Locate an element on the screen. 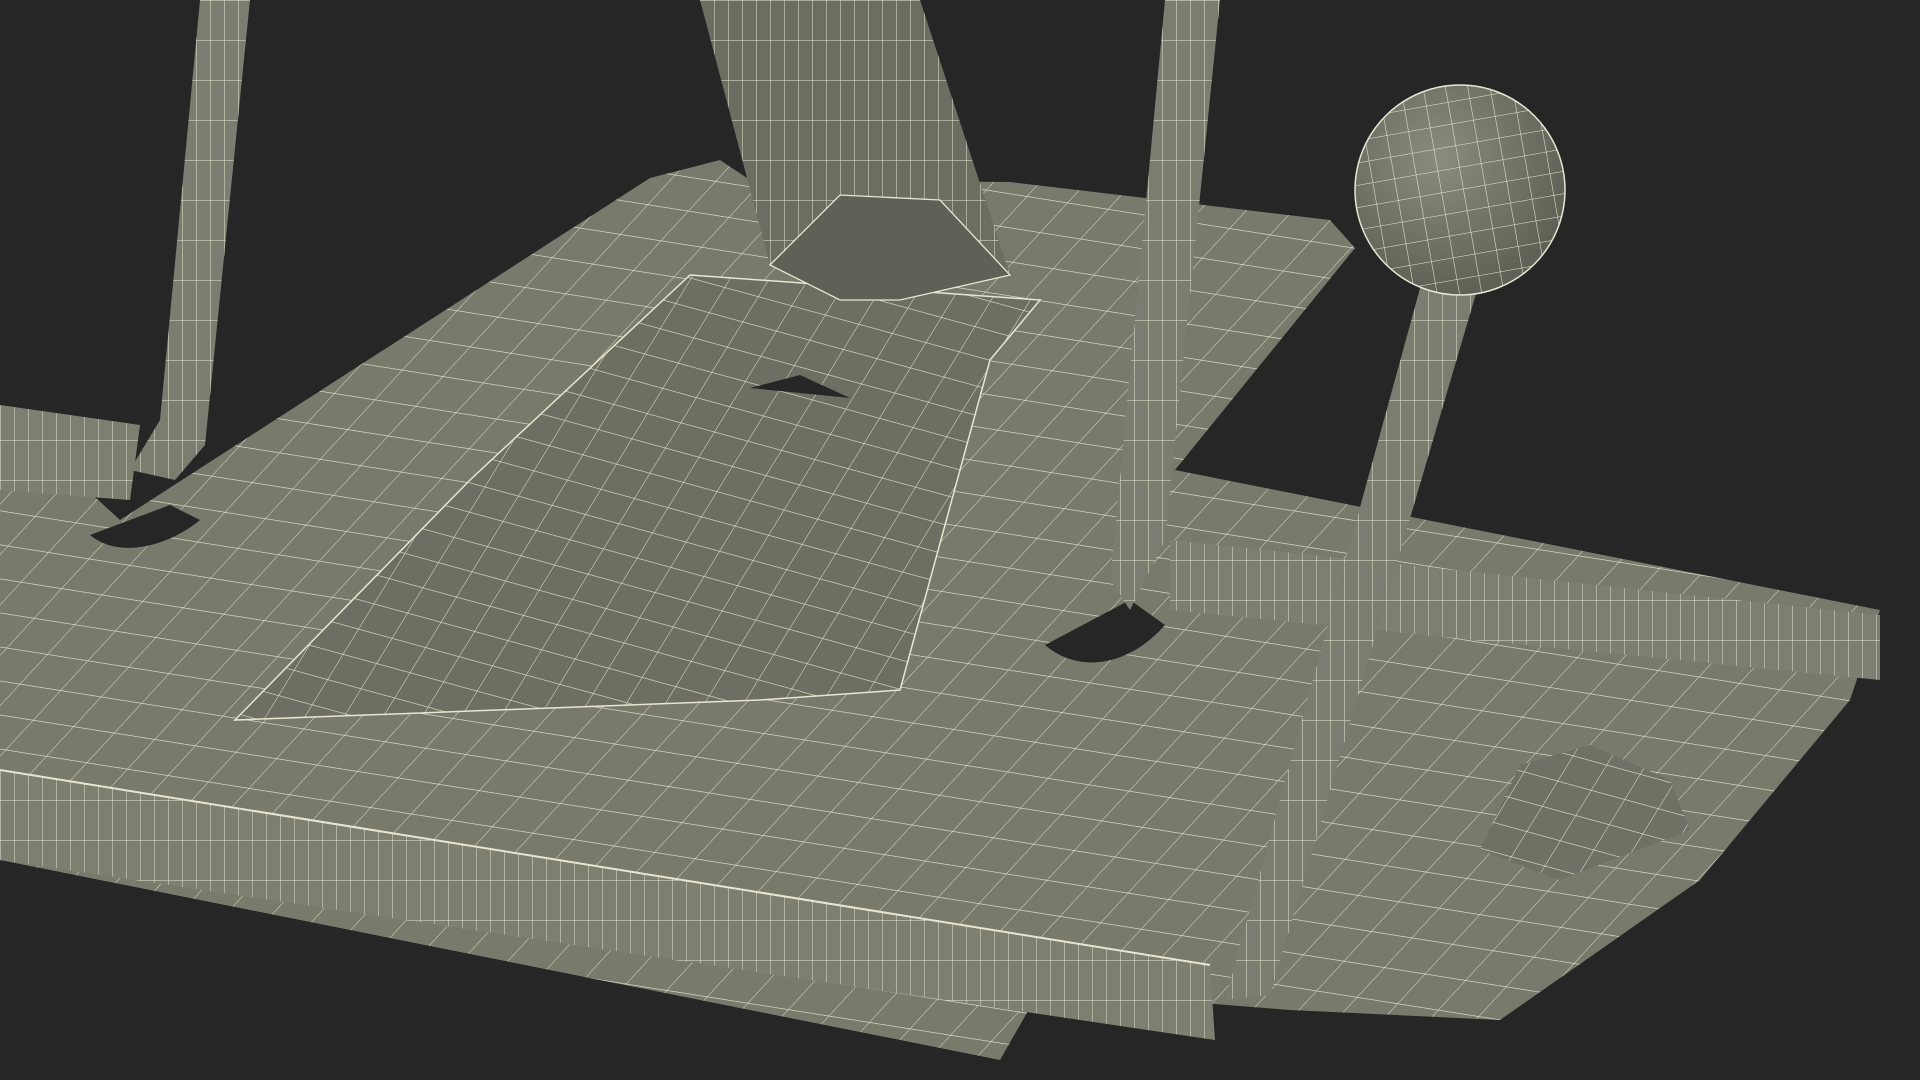 The height and width of the screenshot is (1080, 1920). ball-knob is located at coordinates (1460, 190).